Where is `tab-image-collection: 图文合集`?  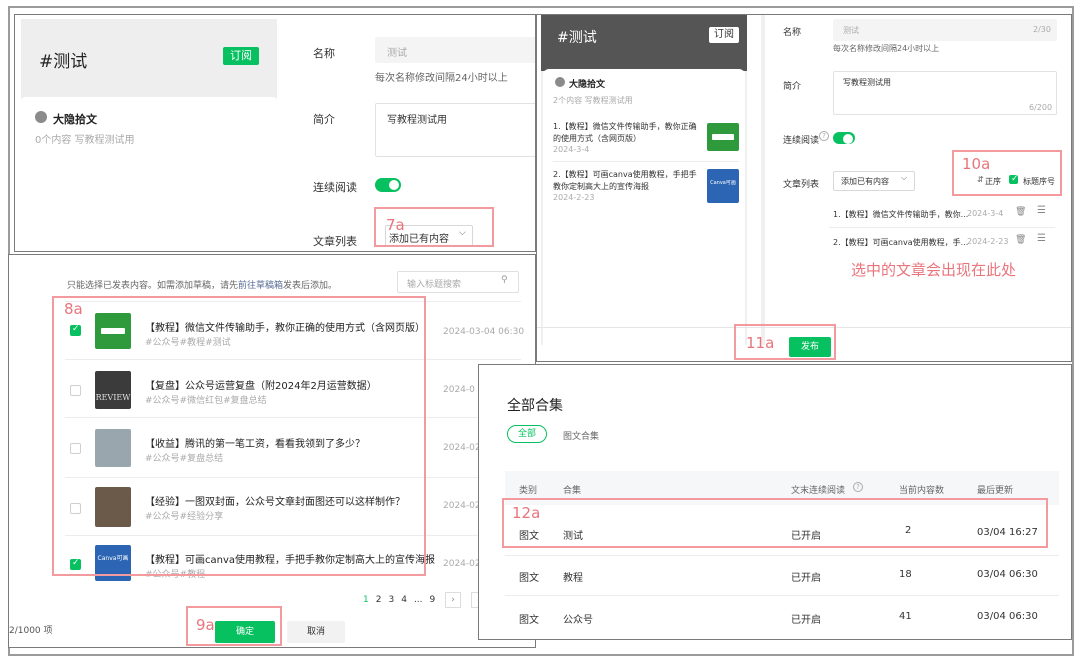
tab-image-collection: 图文合集 is located at coordinates (581, 435).